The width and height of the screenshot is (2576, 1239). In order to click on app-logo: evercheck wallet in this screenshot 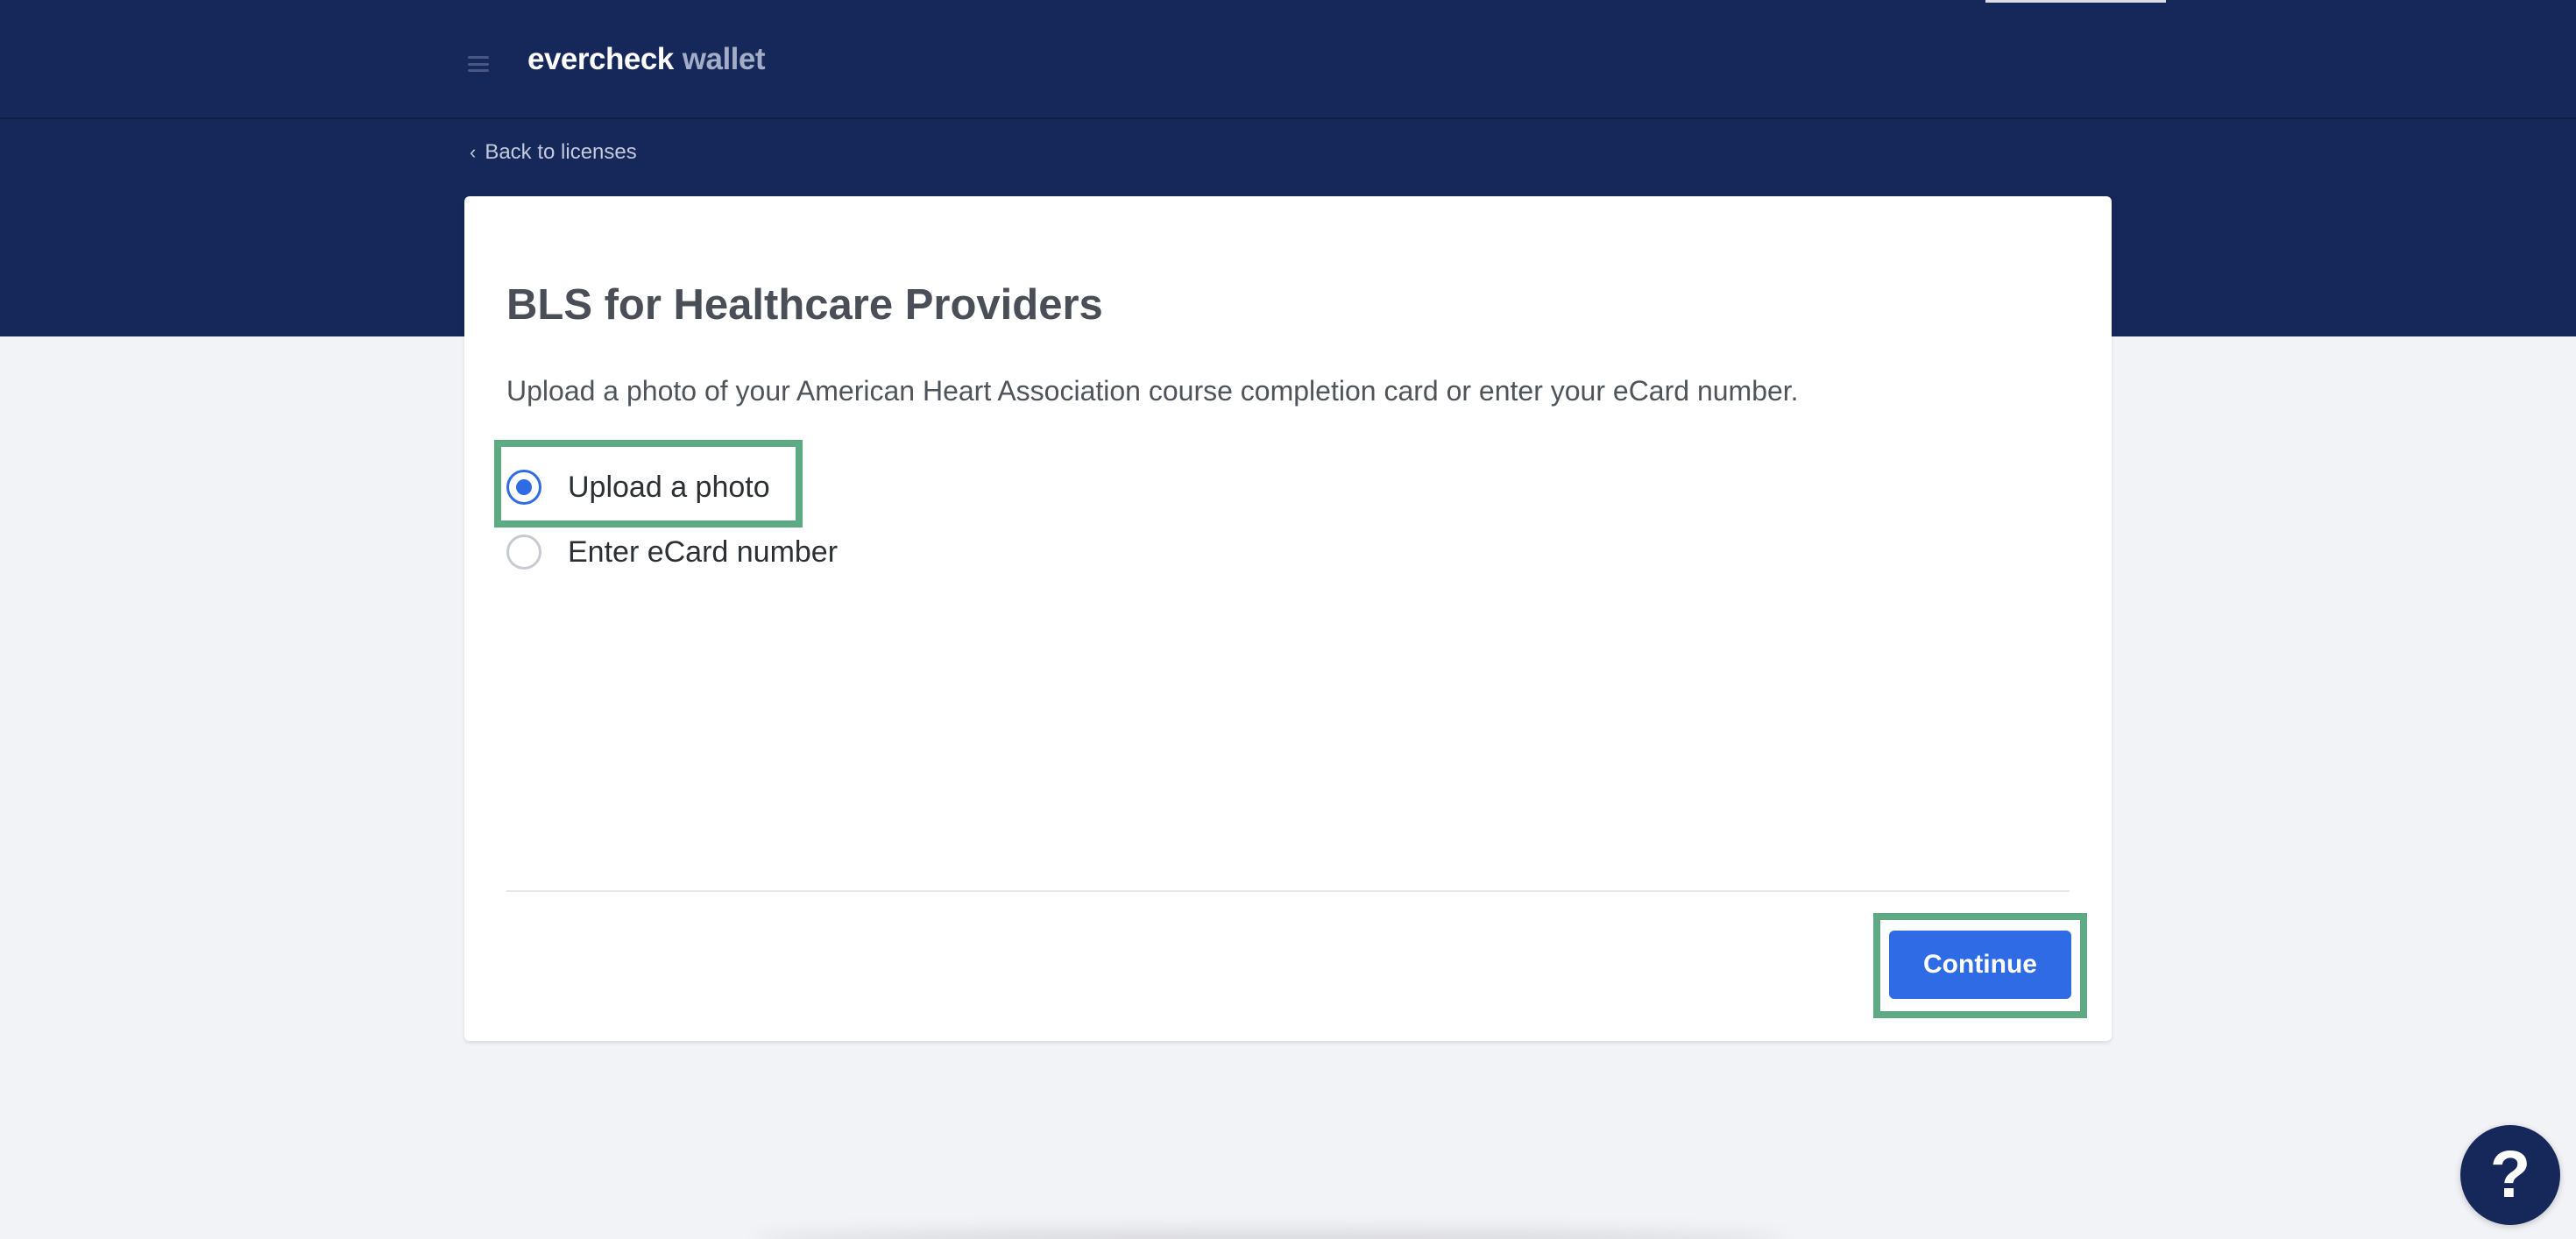, I will do `click(646, 59)`.